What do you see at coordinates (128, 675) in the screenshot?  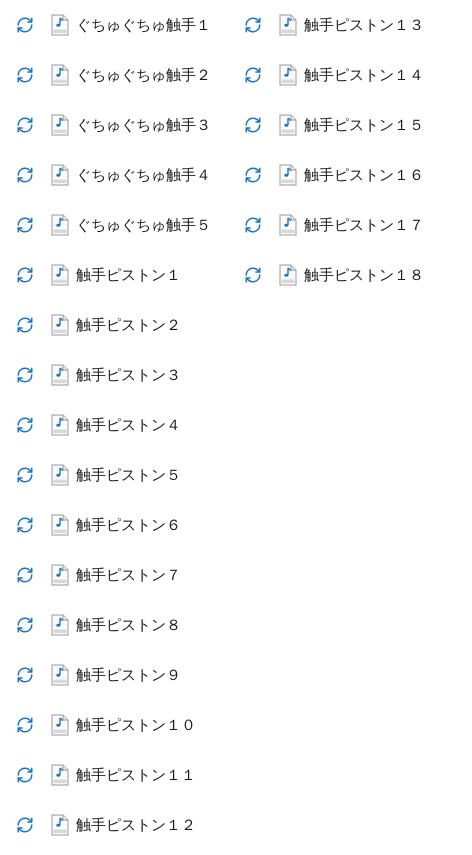 I see `file-name: 触手ピストン９` at bounding box center [128, 675].